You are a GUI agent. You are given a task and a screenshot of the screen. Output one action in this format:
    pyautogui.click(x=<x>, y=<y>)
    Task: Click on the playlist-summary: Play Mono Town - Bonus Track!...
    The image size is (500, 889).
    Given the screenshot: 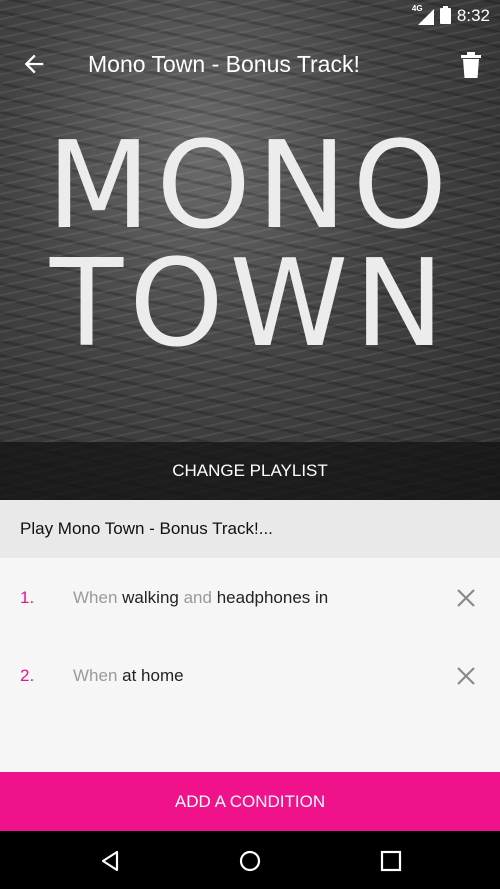 What is the action you would take?
    pyautogui.click(x=250, y=529)
    